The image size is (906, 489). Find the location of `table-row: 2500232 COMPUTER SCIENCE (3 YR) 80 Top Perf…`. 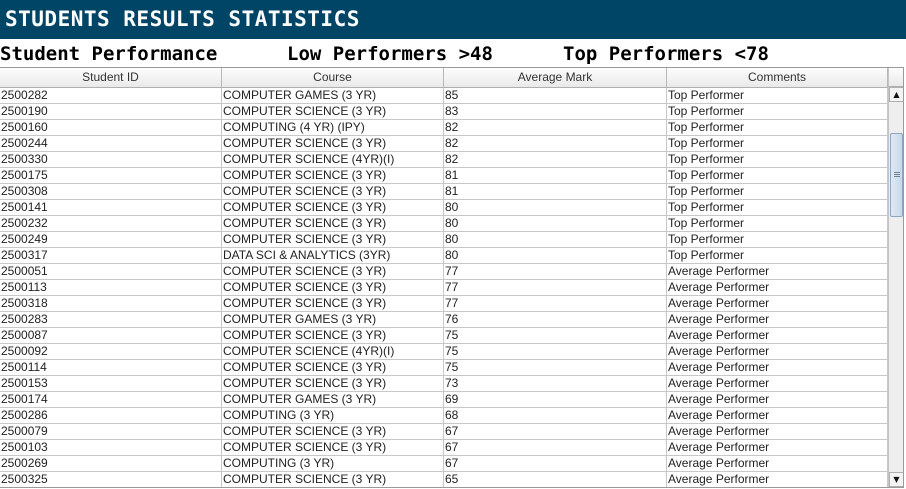

table-row: 2500232 COMPUTER SCIENCE (3 YR) 80 Top Perf… is located at coordinates (444, 224).